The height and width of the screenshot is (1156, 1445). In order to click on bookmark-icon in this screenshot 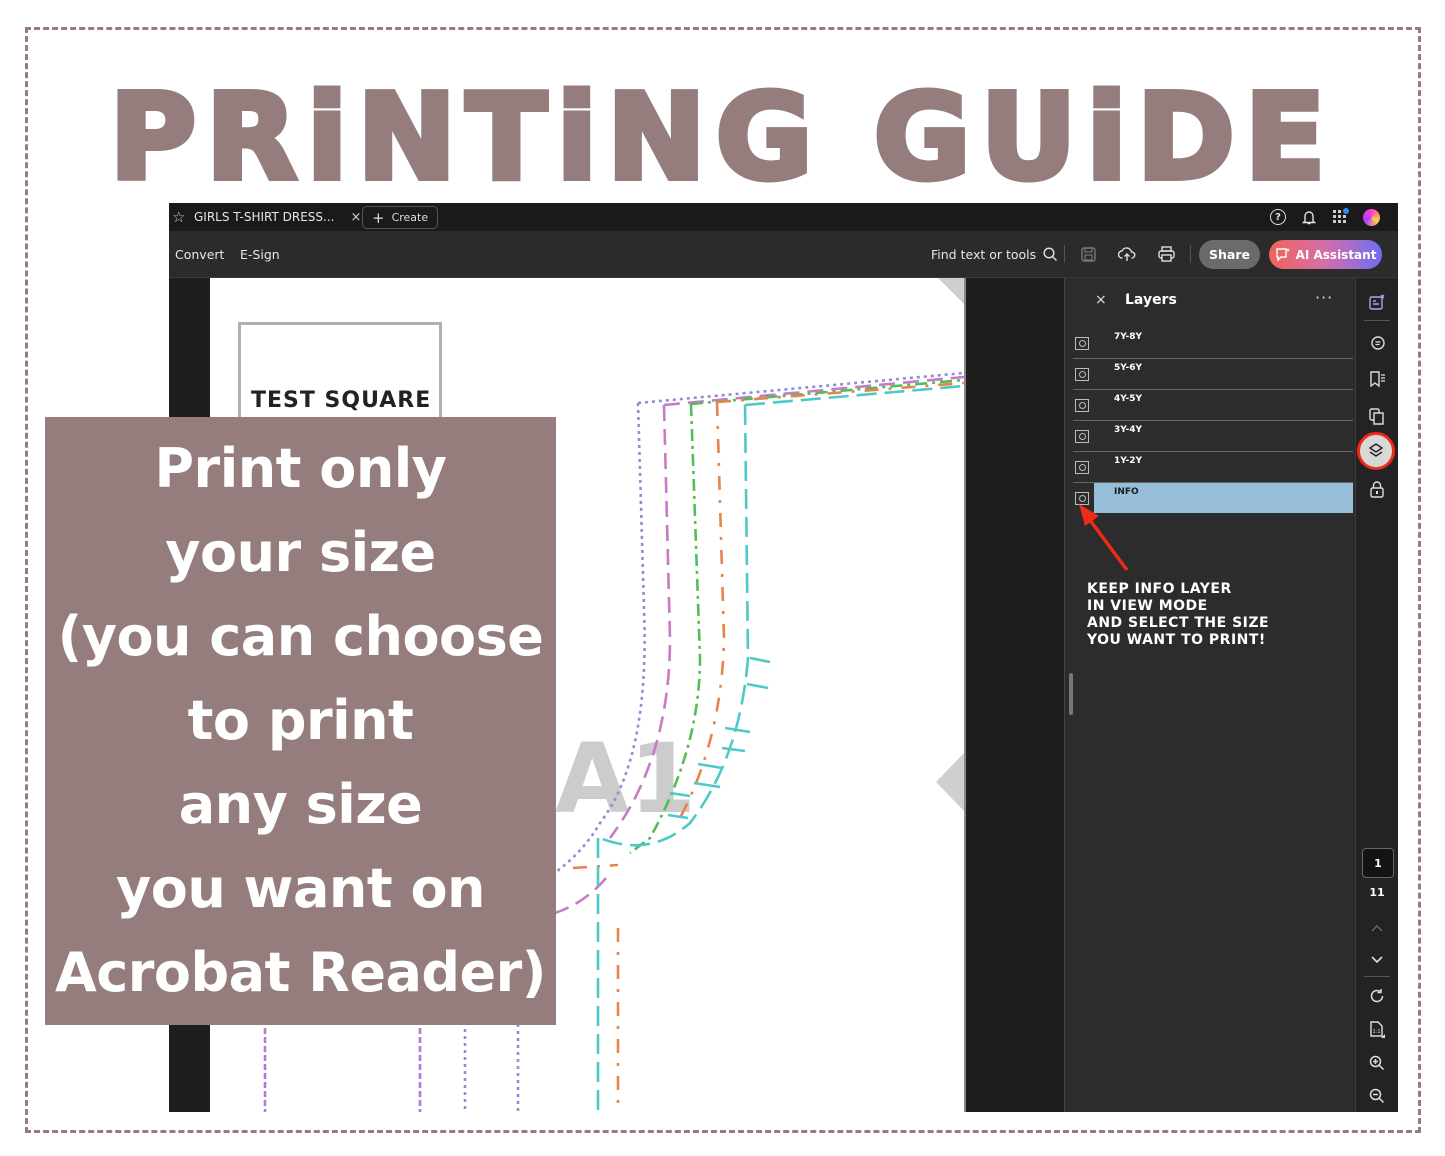, I will do `click(1377, 379)`.